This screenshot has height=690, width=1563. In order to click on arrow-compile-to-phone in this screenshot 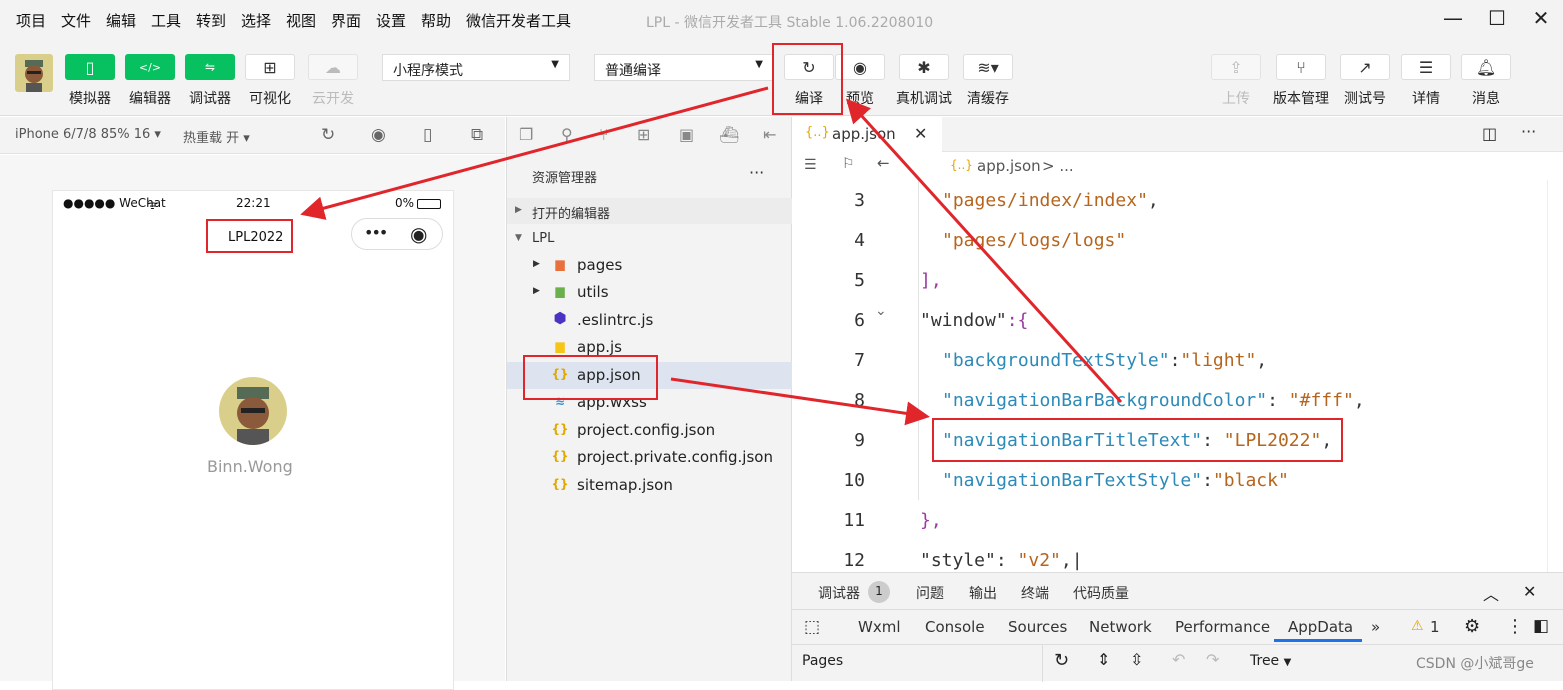, I will do `click(534, 153)`.